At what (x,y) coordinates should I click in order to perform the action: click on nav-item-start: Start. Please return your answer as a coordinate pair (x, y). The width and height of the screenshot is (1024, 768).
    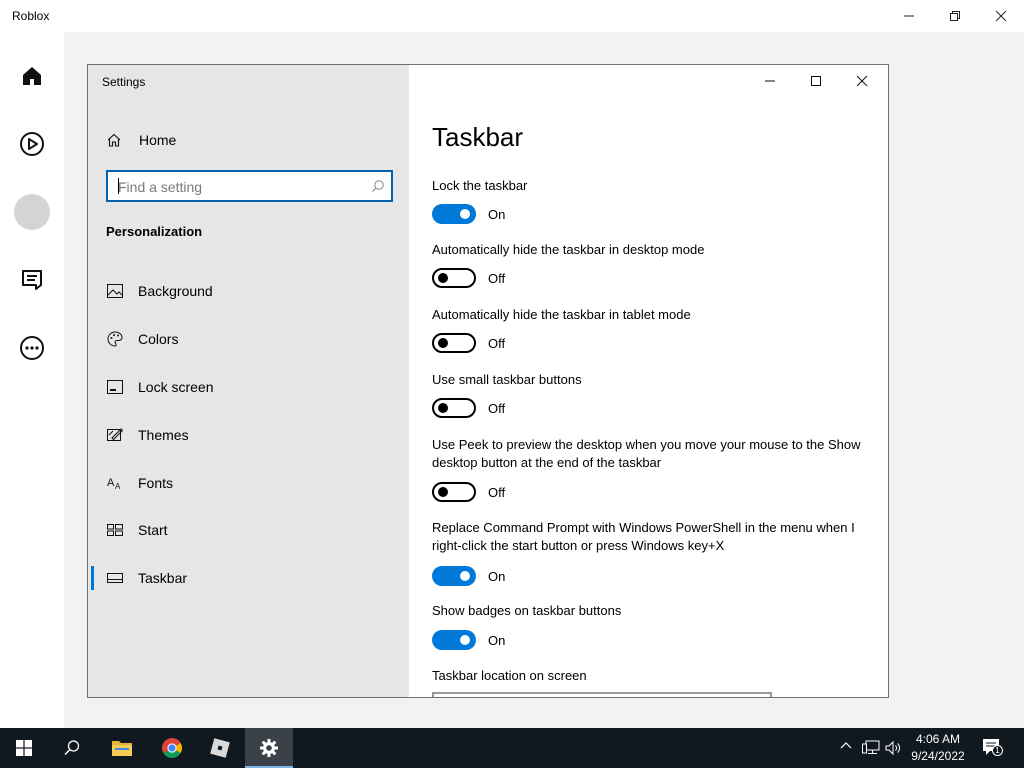
    Looking at the image, I should click on (248, 530).